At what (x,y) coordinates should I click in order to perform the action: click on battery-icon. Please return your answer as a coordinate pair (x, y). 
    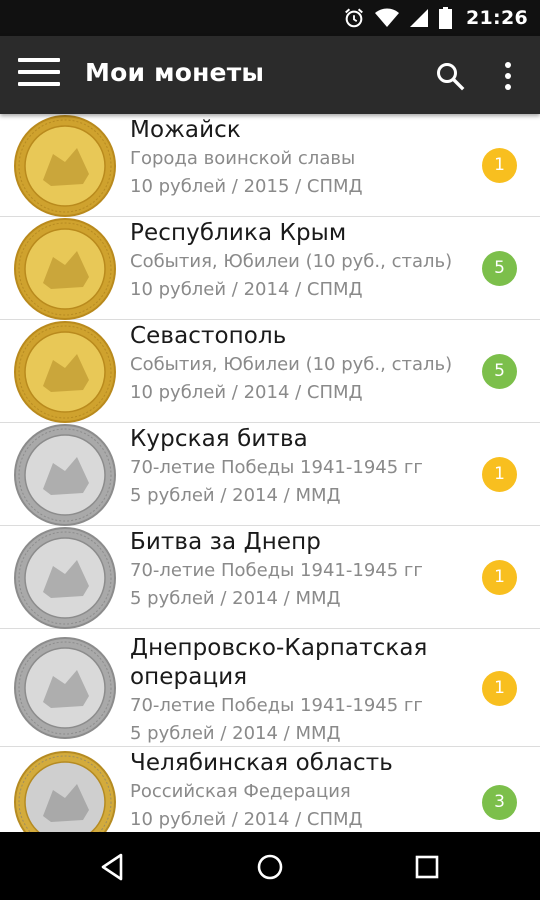
    Looking at the image, I should click on (446, 18).